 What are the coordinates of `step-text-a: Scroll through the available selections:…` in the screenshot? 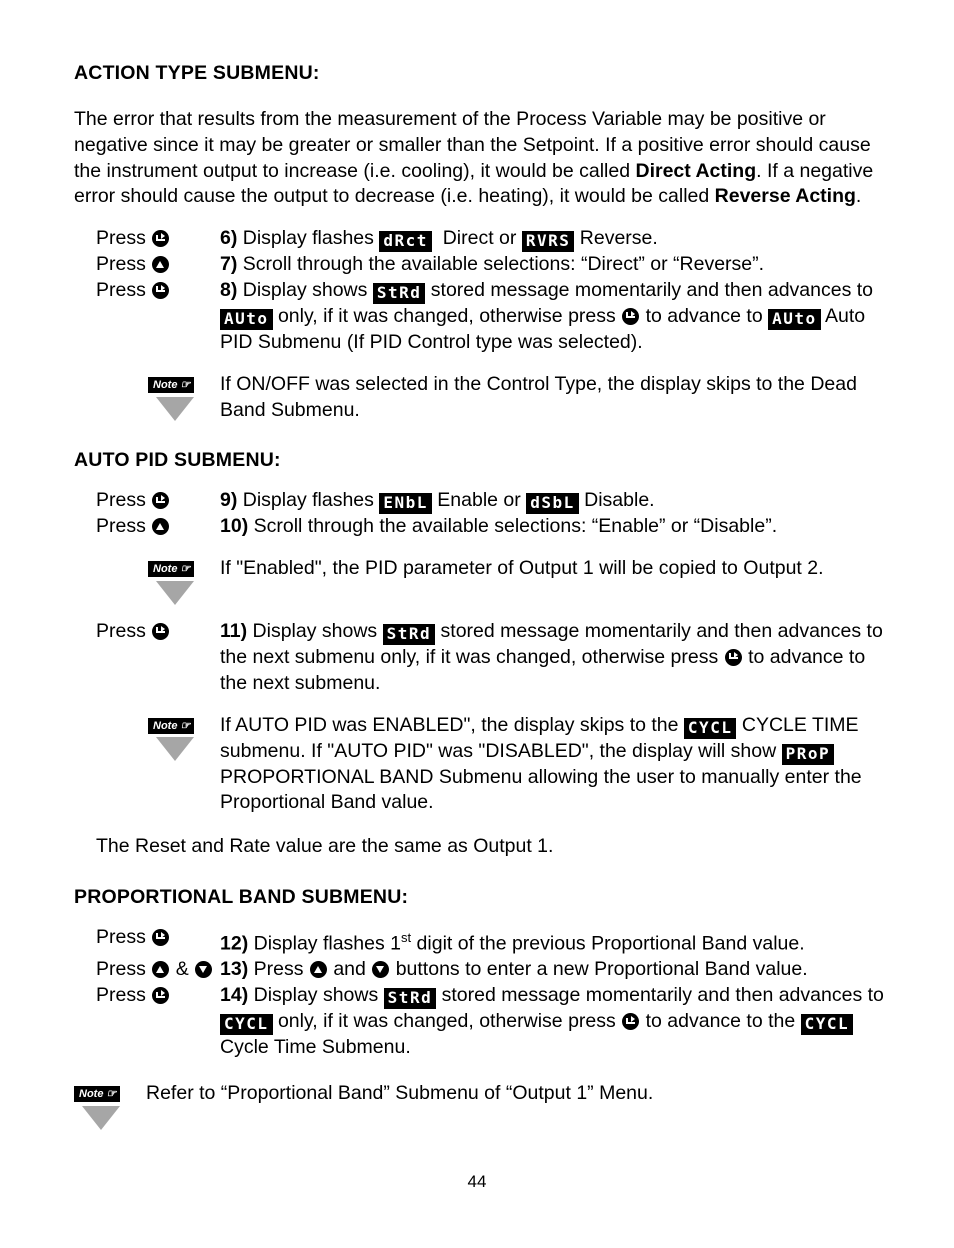 It's located at (515, 526).